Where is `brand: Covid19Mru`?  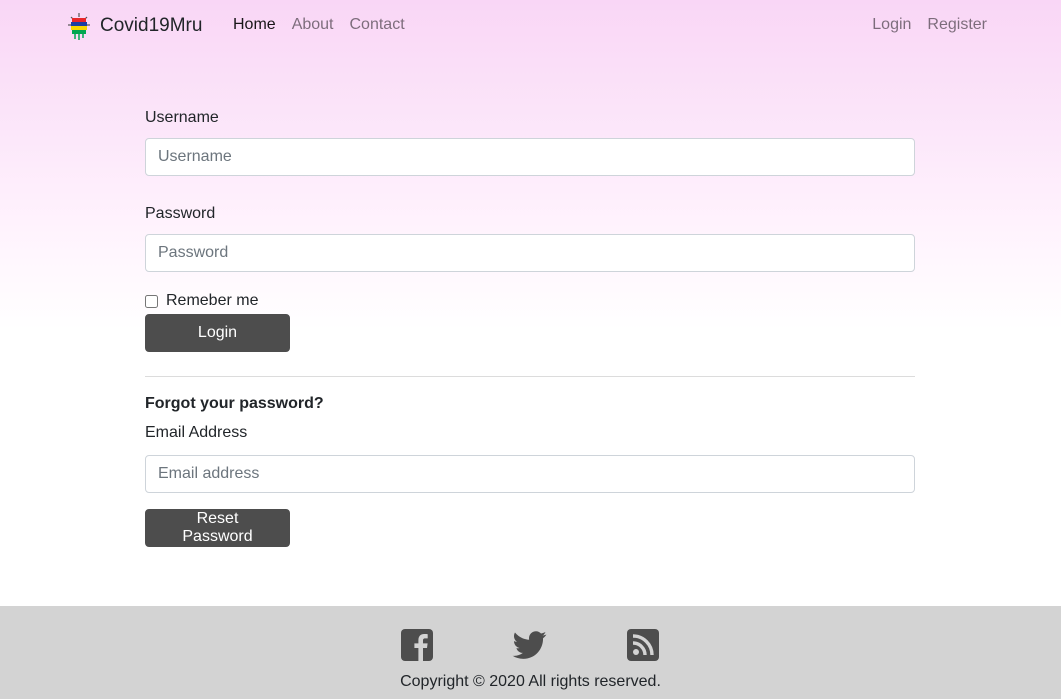 brand: Covid19Mru is located at coordinates (134, 26).